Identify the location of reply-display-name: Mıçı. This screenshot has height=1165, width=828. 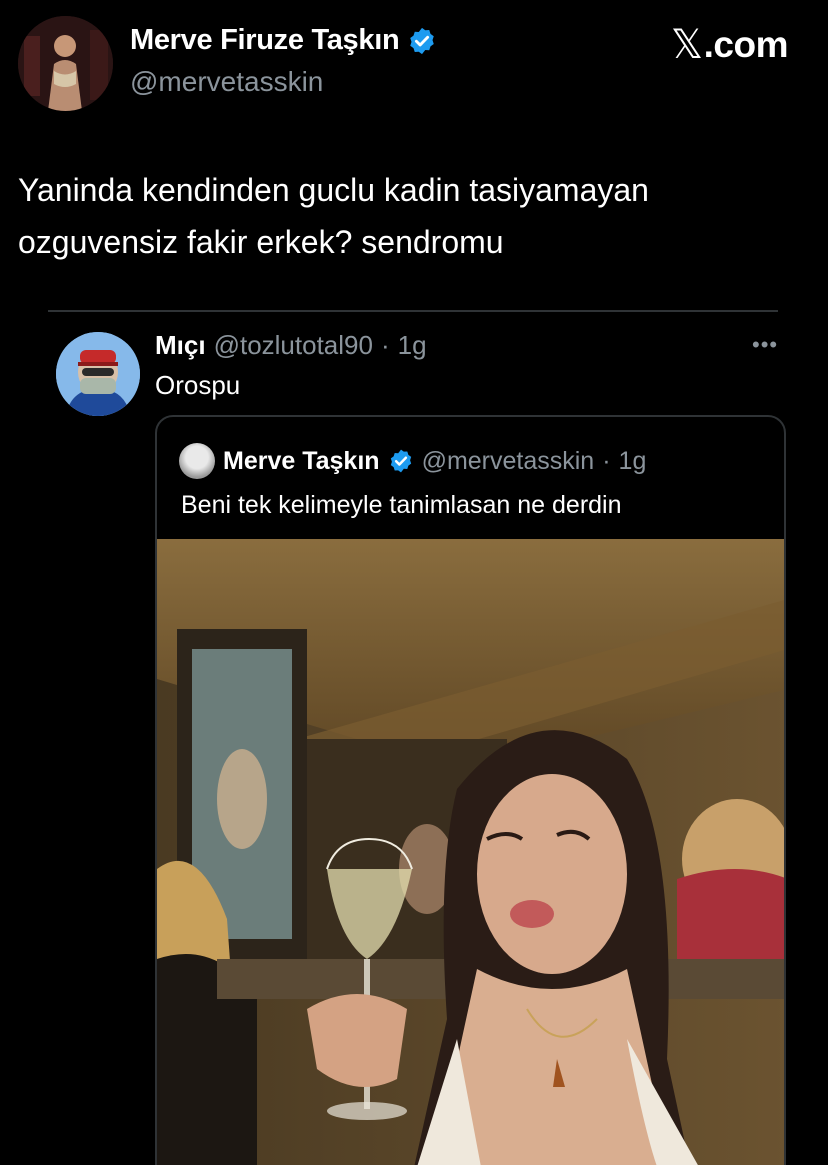
(180, 345).